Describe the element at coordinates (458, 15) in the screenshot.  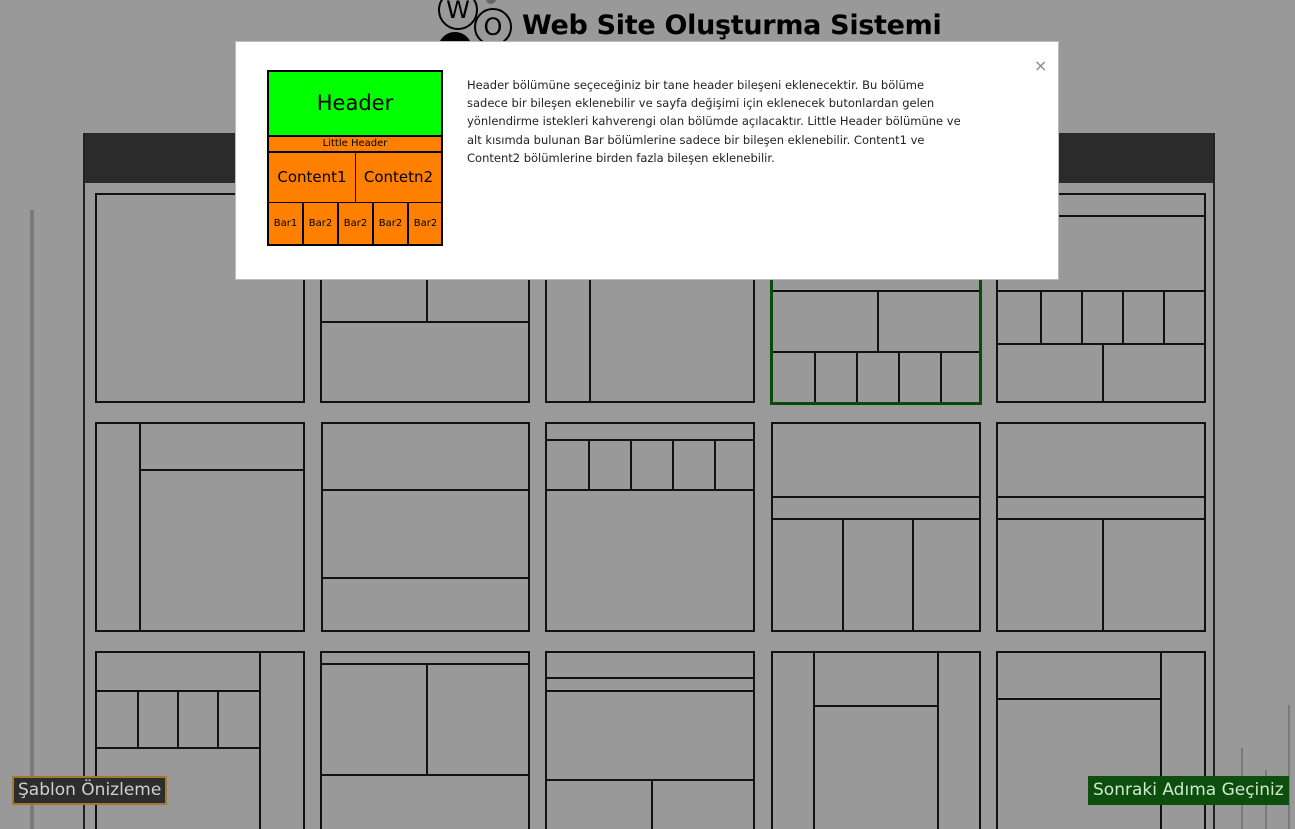
I see `logo-letter-w: W` at that location.